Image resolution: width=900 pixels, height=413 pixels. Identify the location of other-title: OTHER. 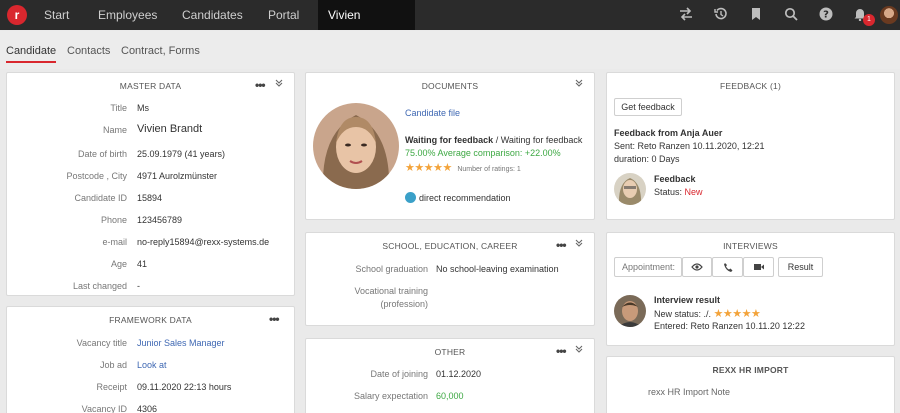
(450, 352).